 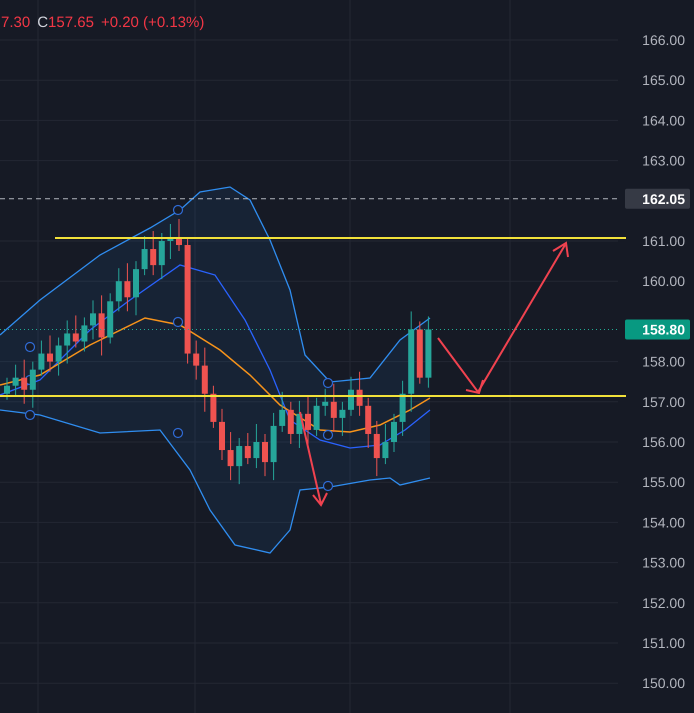 I want to click on price-axis-label: 165.00, so click(x=663, y=80).